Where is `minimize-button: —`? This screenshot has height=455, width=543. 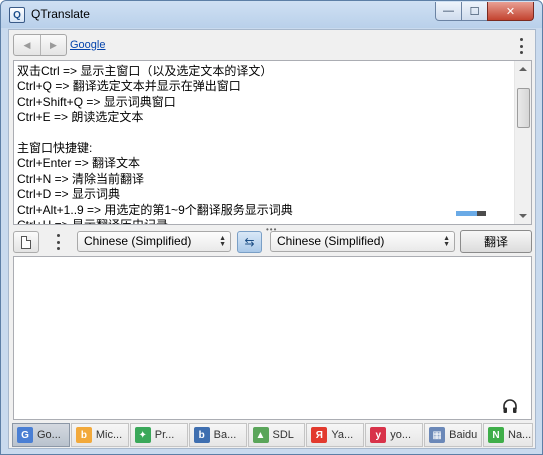 minimize-button: — is located at coordinates (448, 11).